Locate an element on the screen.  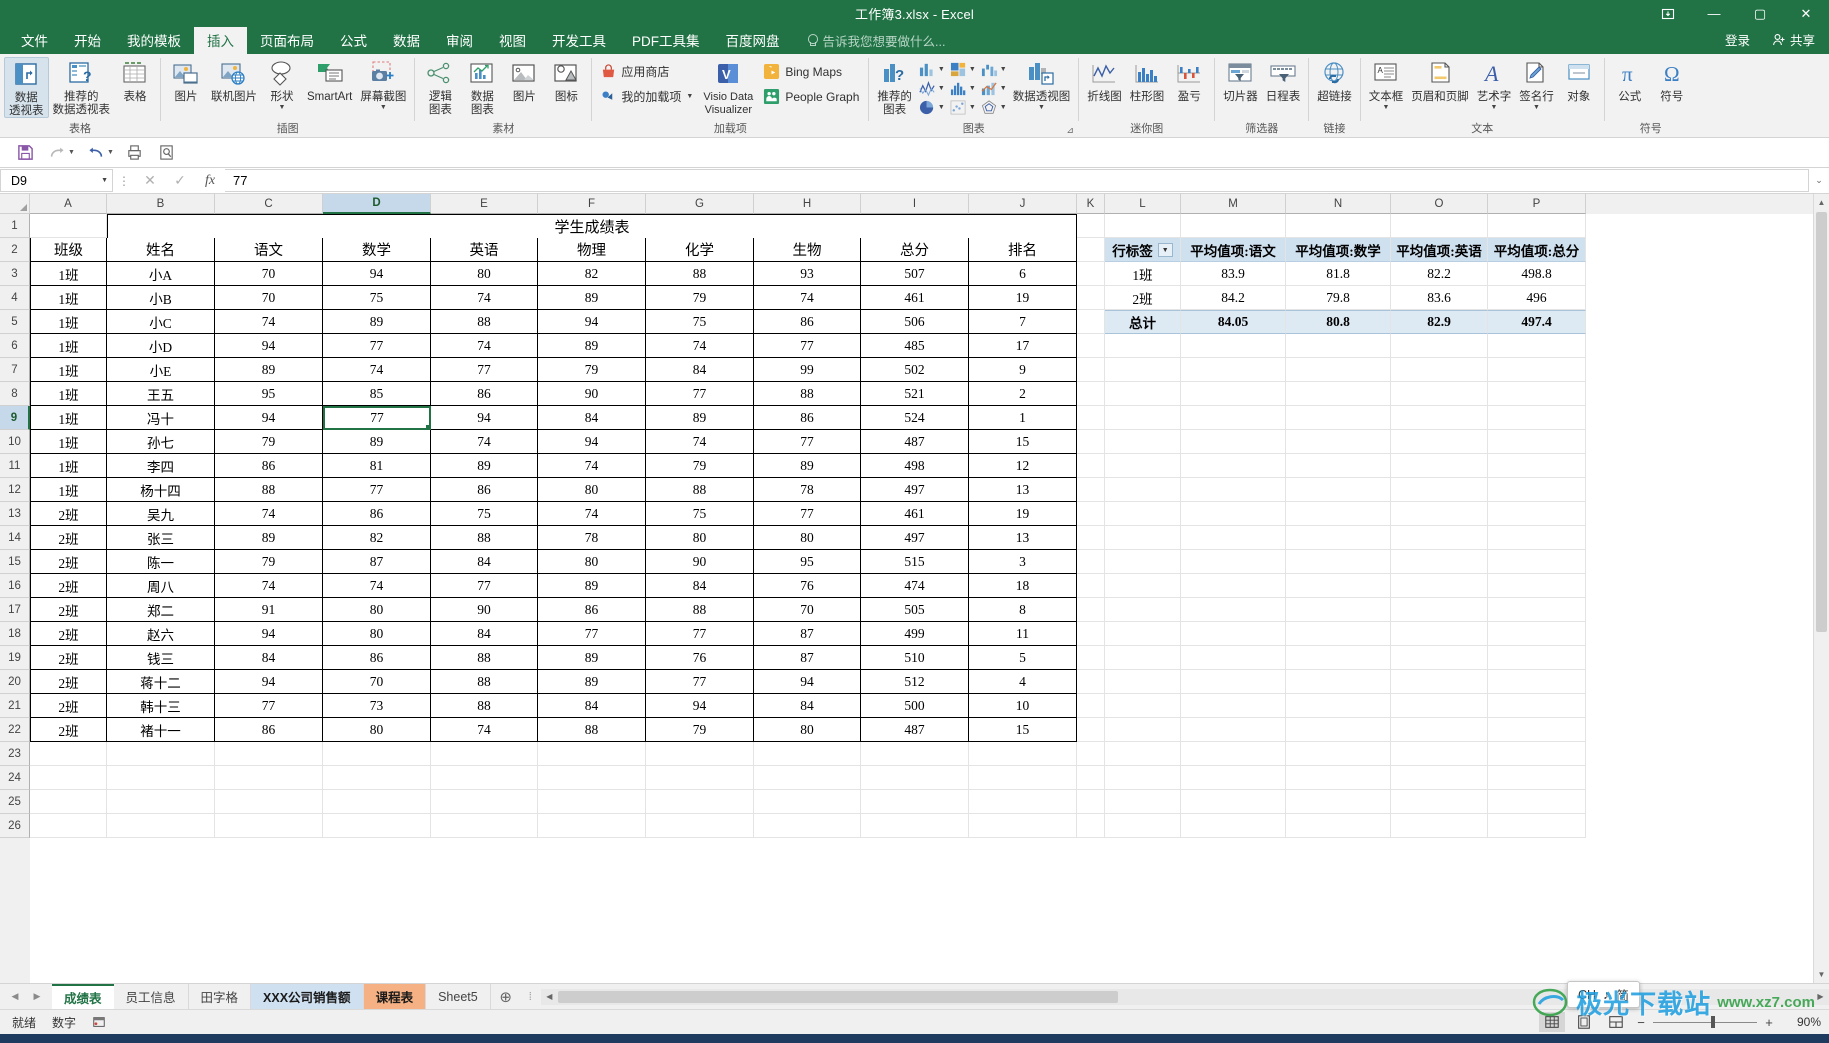
tab-file: 文件 is located at coordinates (34, 40).